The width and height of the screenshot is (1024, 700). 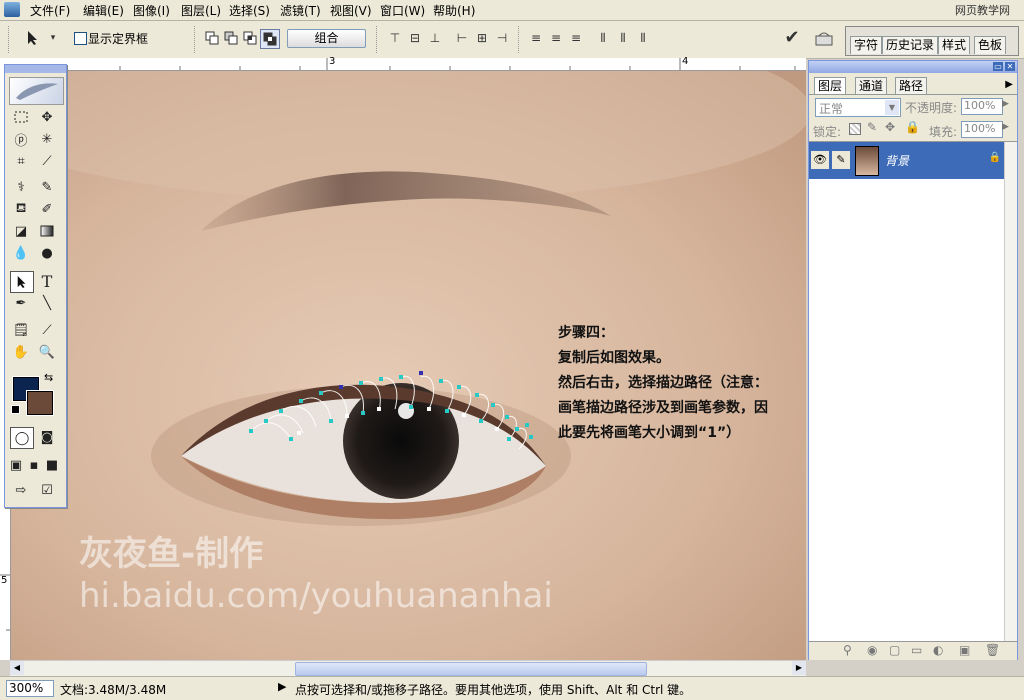 What do you see at coordinates (36, 91) in the screenshot?
I see `feather-logo` at bounding box center [36, 91].